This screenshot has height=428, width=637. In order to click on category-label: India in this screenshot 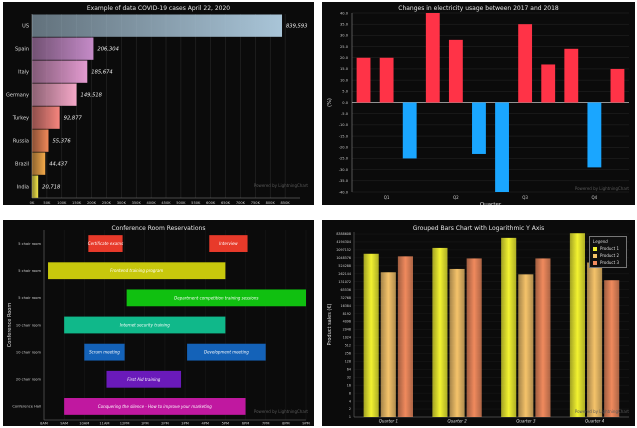, I will do `click(23, 188)`.